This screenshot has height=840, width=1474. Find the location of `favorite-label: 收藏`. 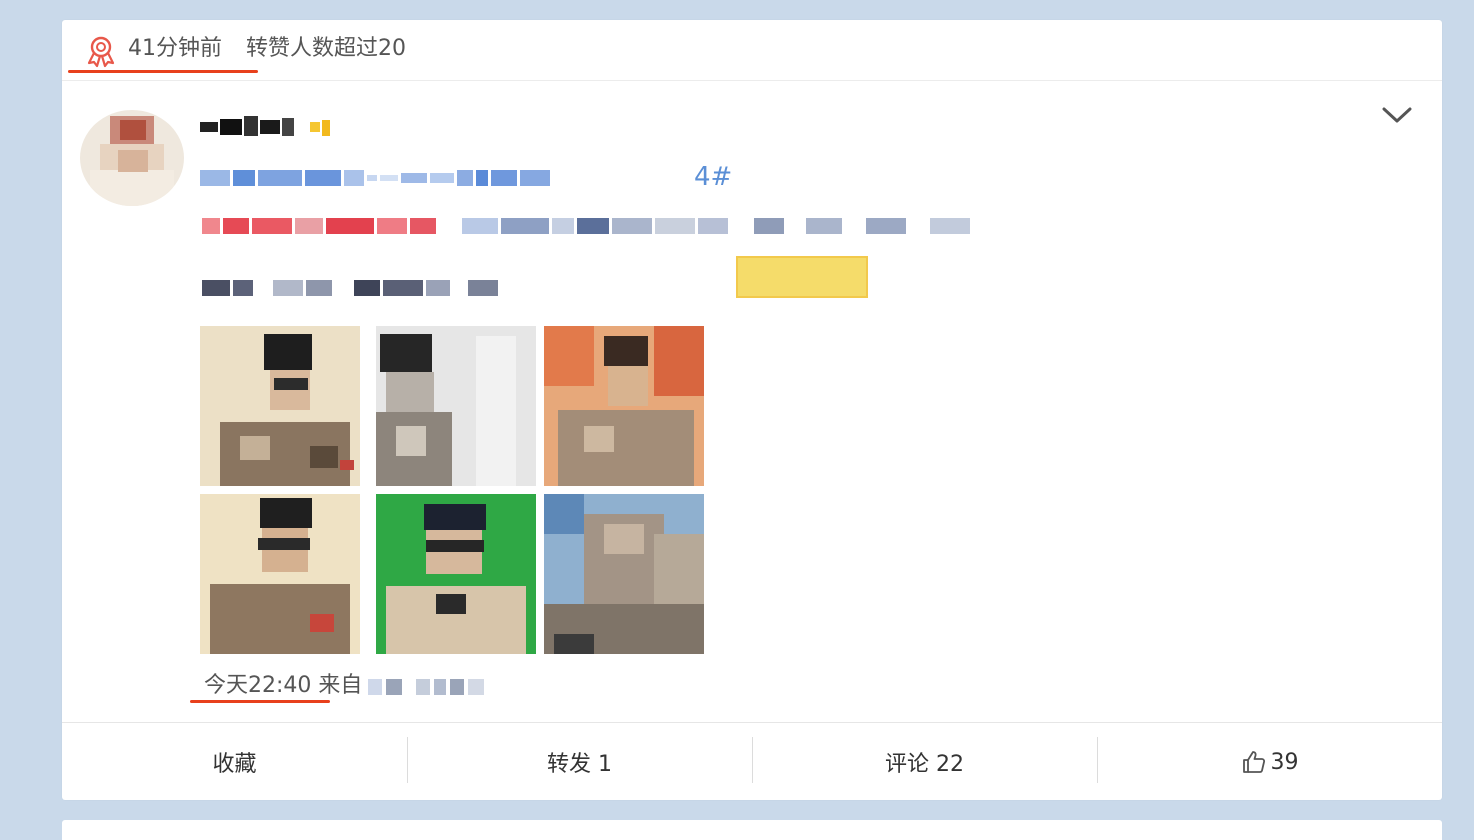

favorite-label: 收藏 is located at coordinates (234, 764).